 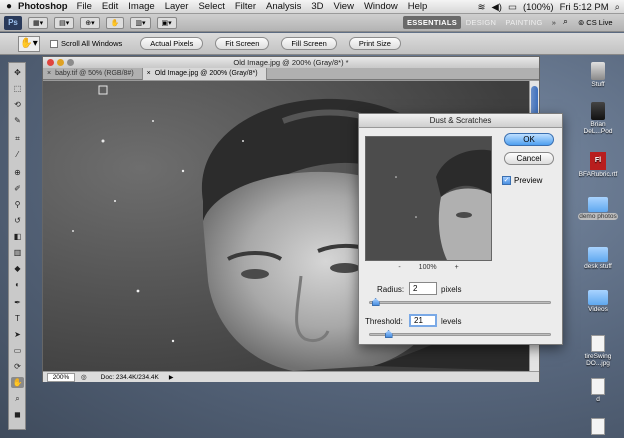 I want to click on desktop-icon-videos: Videos, so click(x=598, y=301).